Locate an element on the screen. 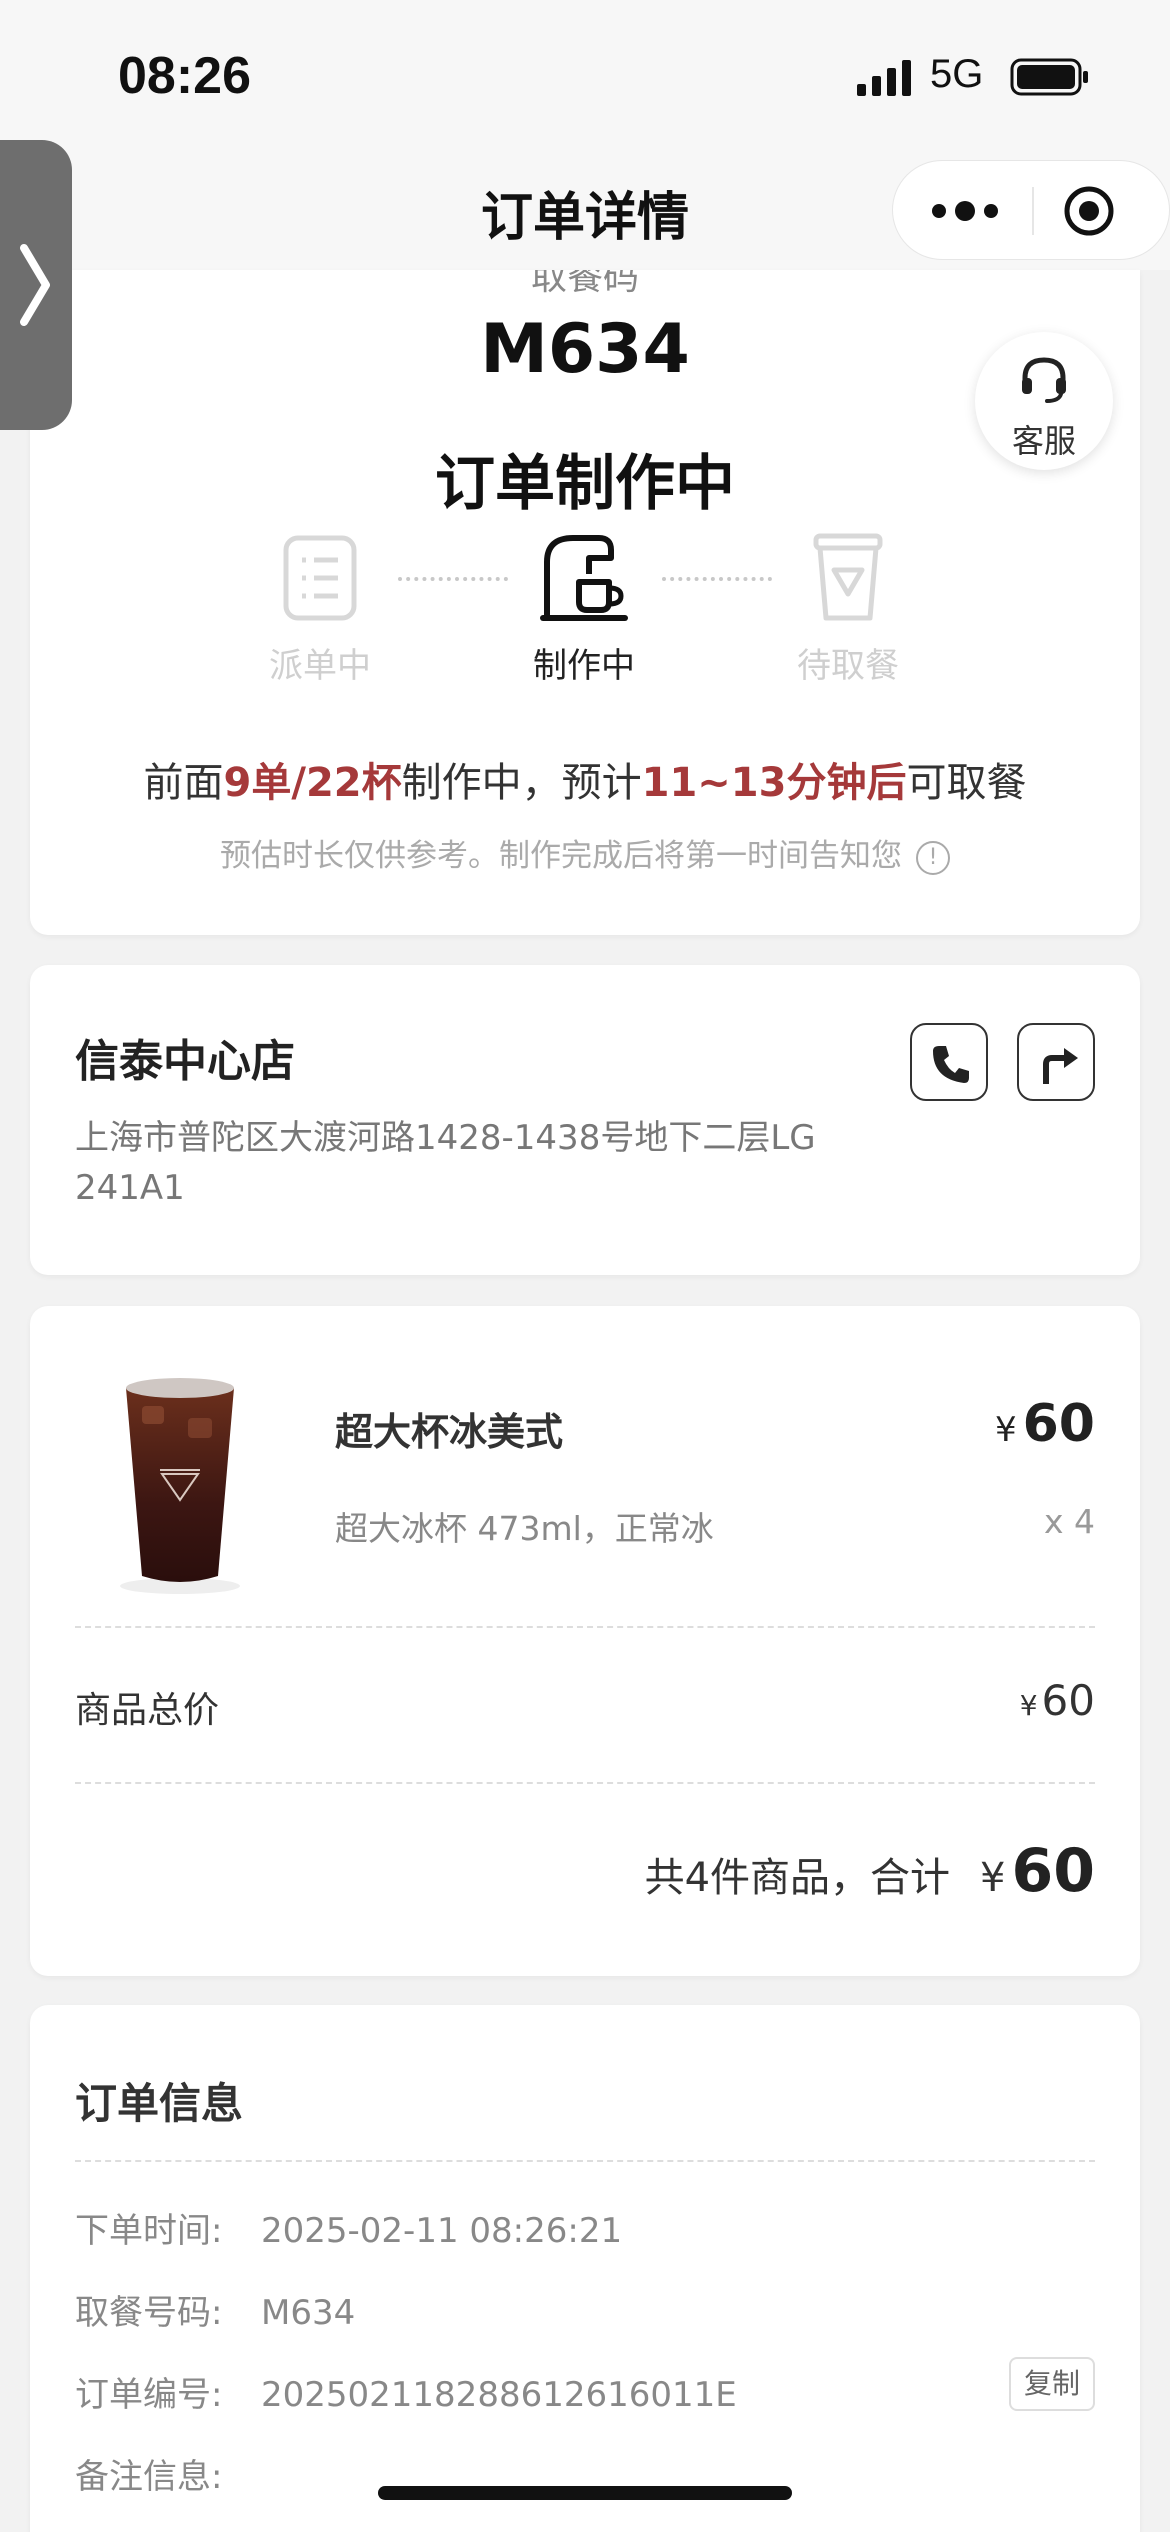  phone-icon is located at coordinates (951, 1064).